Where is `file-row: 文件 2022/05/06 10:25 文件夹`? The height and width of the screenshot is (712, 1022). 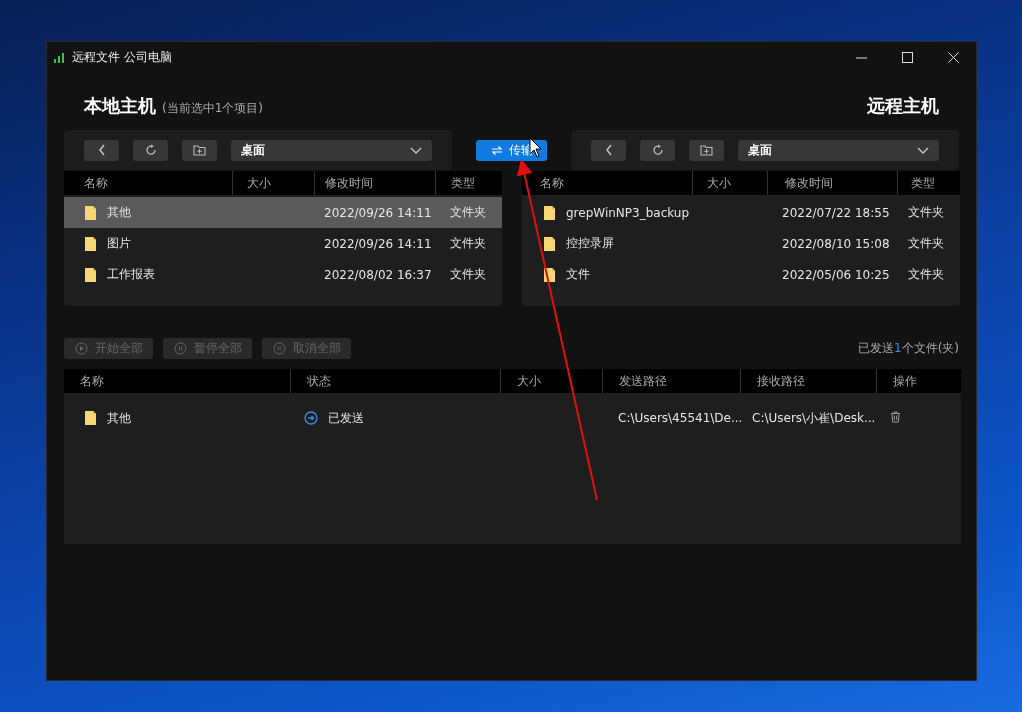 file-row: 文件 2022/05/06 10:25 文件夹 is located at coordinates (741, 274).